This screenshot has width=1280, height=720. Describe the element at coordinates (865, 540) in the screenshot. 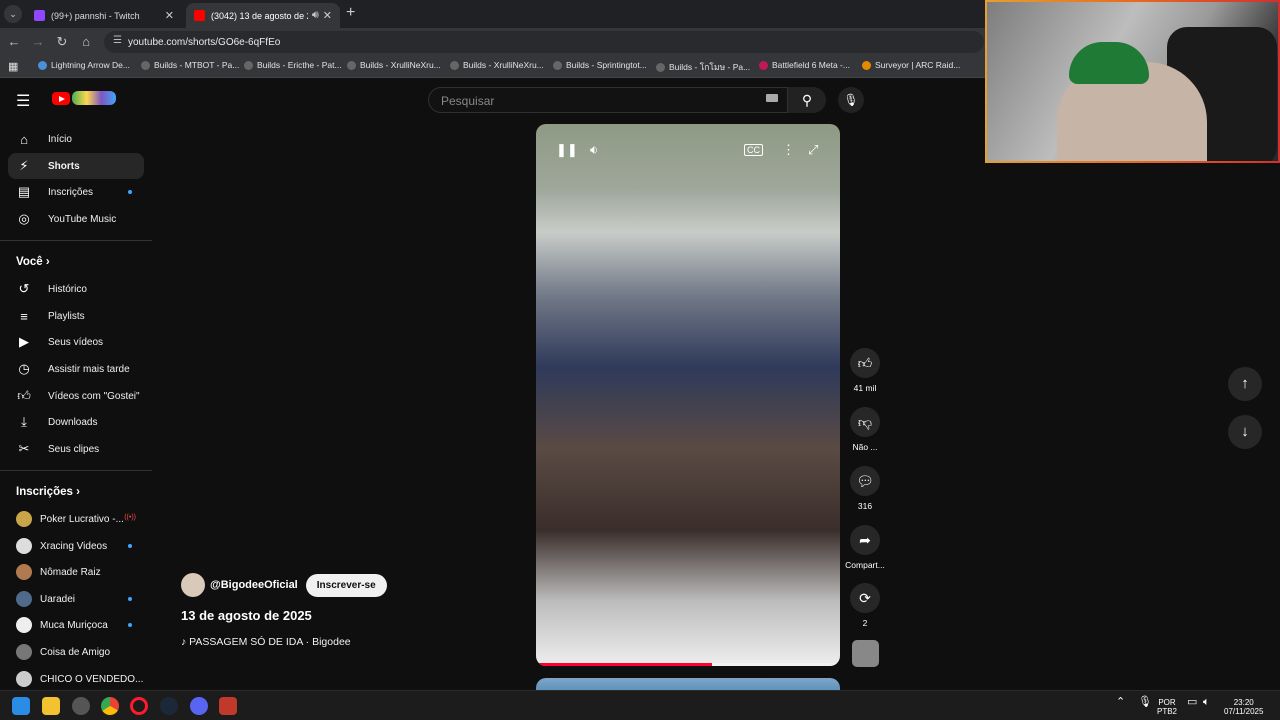

I see `share-icon: ➦` at that location.